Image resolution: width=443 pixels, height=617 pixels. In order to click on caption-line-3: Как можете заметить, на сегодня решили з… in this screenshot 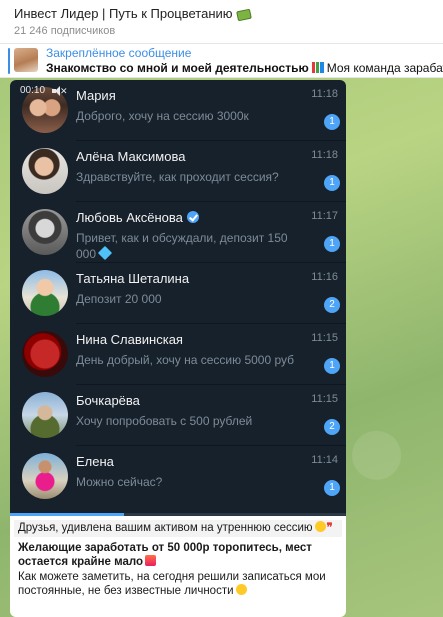, I will do `click(178, 584)`.